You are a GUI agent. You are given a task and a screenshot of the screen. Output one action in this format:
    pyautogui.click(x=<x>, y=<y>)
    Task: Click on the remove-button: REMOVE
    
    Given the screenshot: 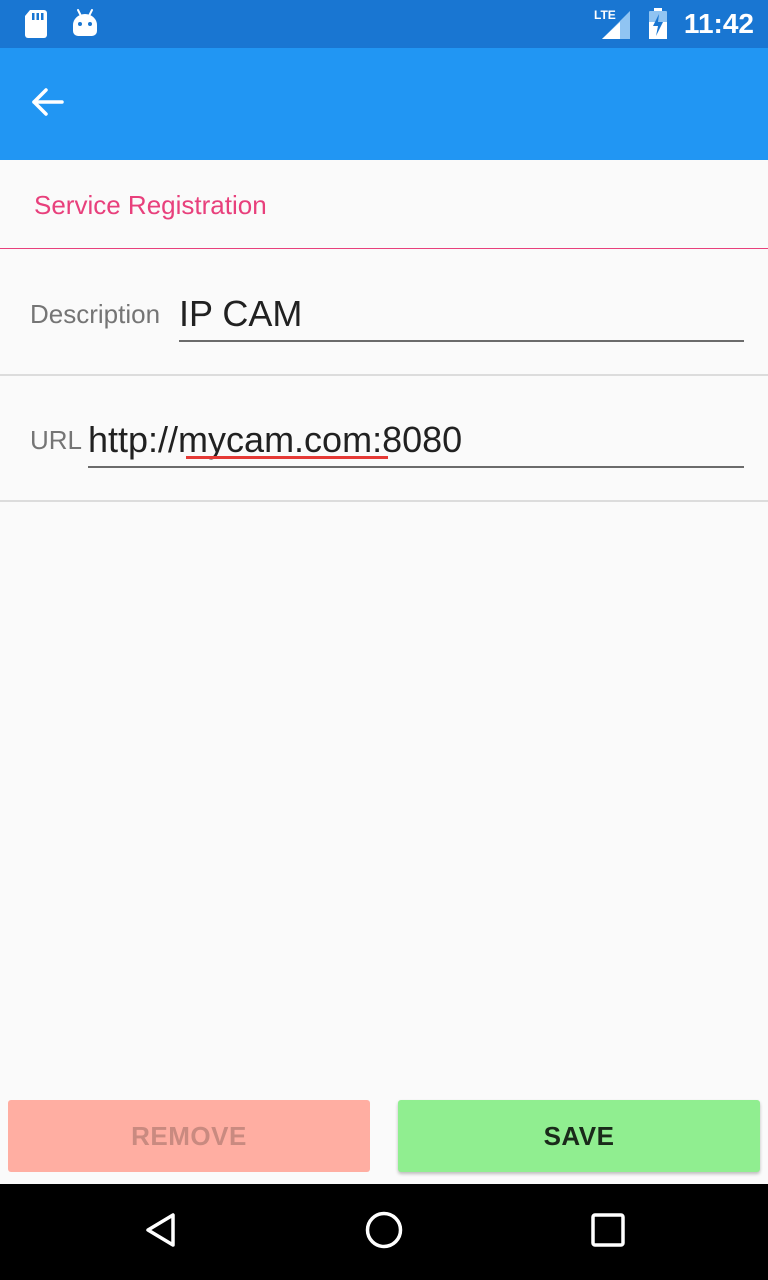 What is the action you would take?
    pyautogui.click(x=189, y=1136)
    